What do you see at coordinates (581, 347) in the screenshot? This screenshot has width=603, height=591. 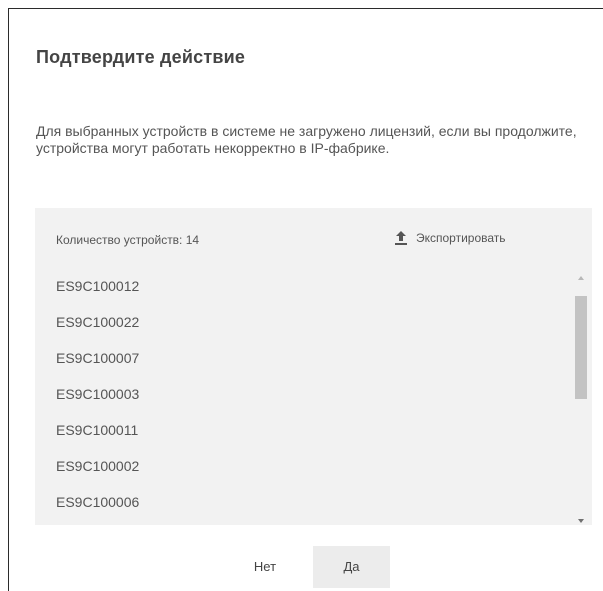 I see `scroll-thumb` at bounding box center [581, 347].